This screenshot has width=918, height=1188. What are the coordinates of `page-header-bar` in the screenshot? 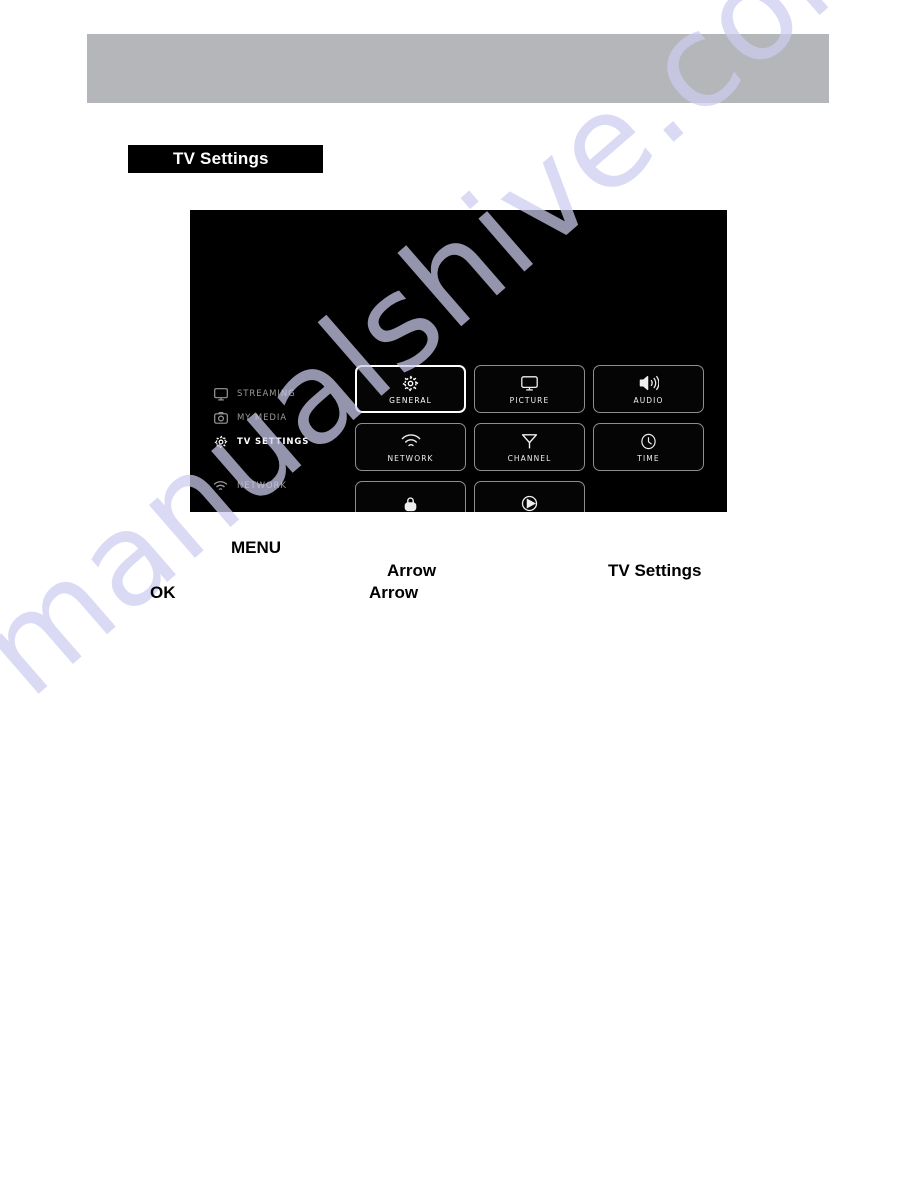 It's located at (458, 68).